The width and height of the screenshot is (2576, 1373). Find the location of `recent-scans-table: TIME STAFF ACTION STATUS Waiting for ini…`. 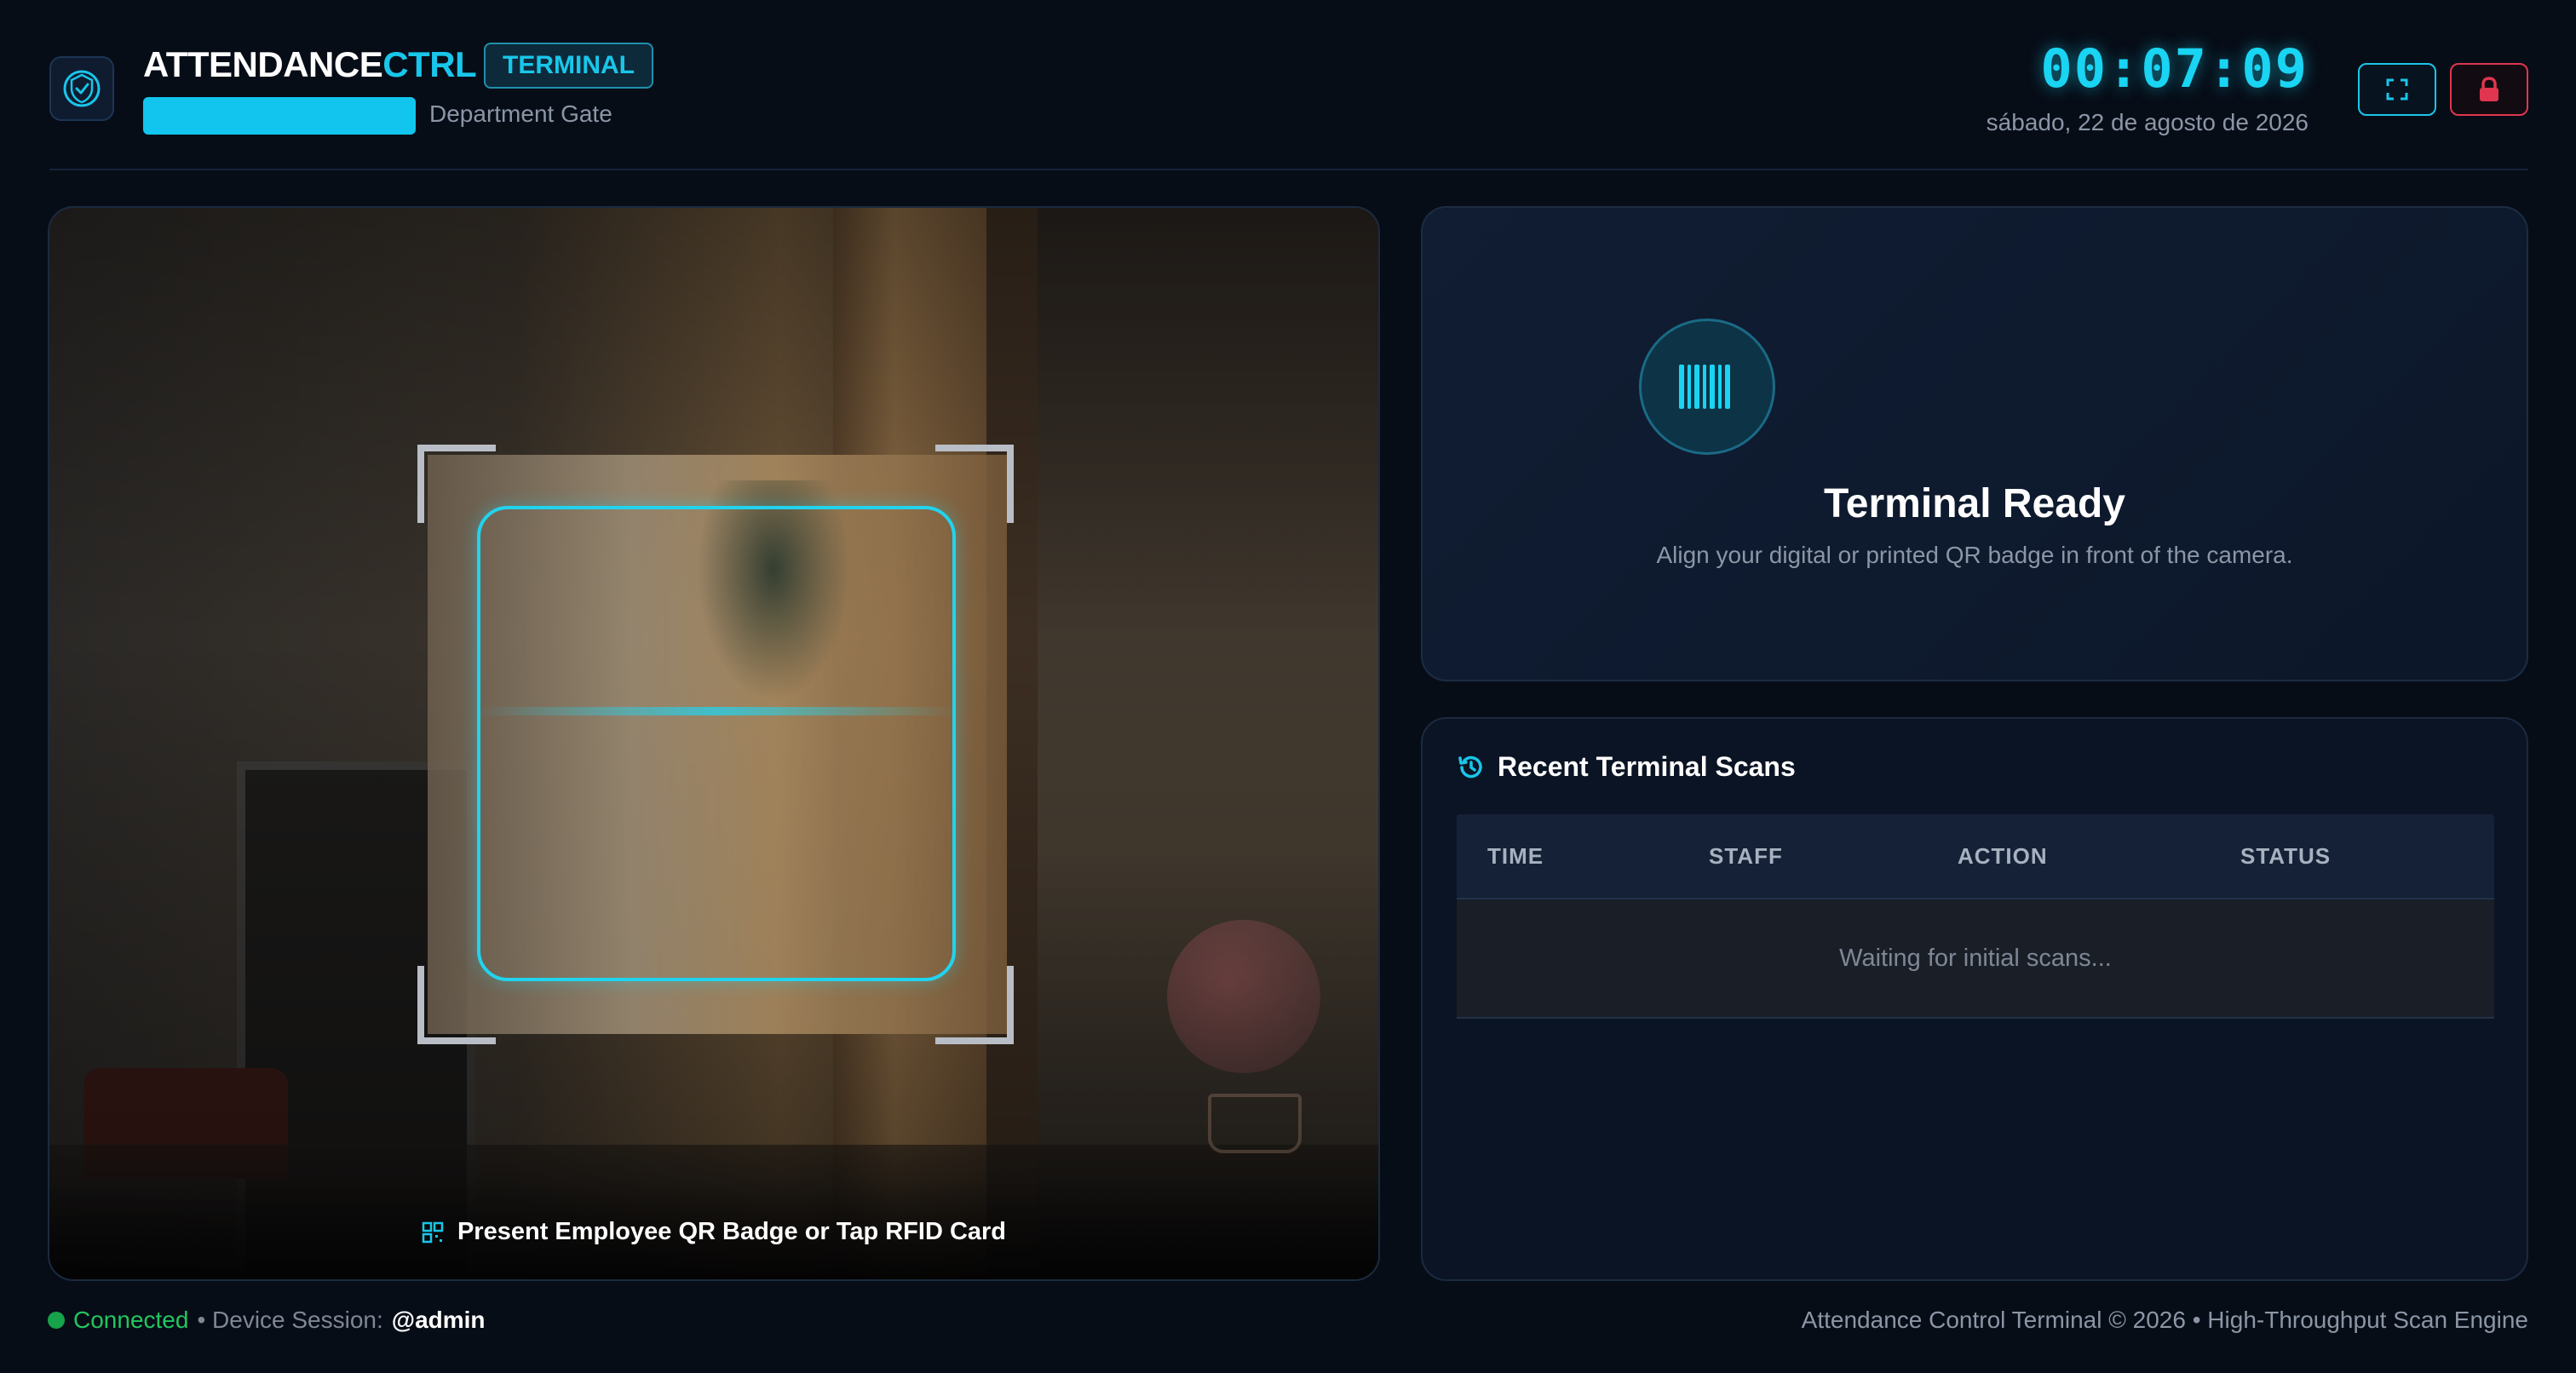

recent-scans-table: TIME STAFF ACTION STATUS Waiting for ini… is located at coordinates (1976, 916).